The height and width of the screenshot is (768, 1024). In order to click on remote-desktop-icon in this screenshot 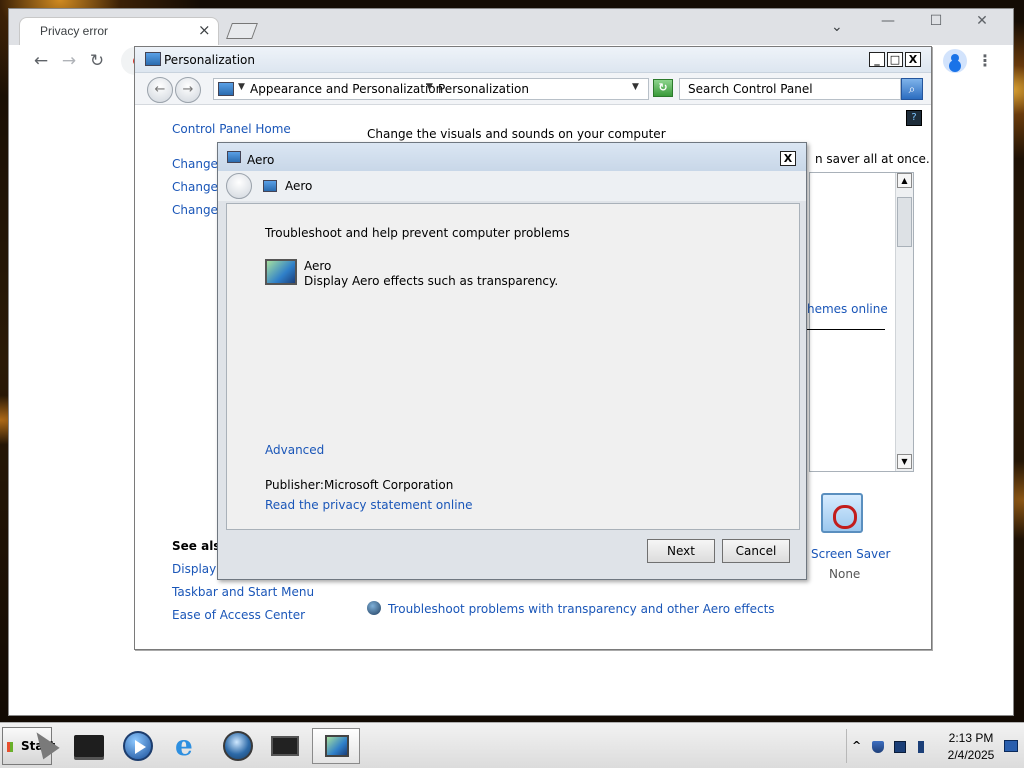, I will do `click(285, 746)`.